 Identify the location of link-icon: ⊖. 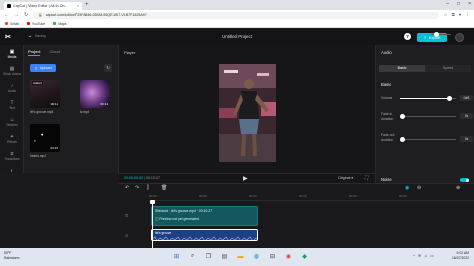
(419, 188).